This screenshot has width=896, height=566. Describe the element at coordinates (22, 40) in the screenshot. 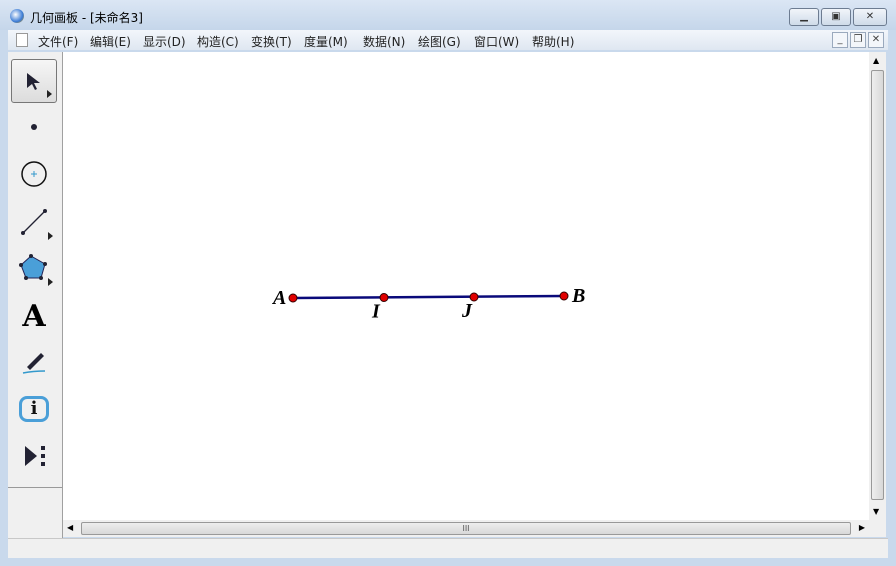

I see `document-icon` at that location.